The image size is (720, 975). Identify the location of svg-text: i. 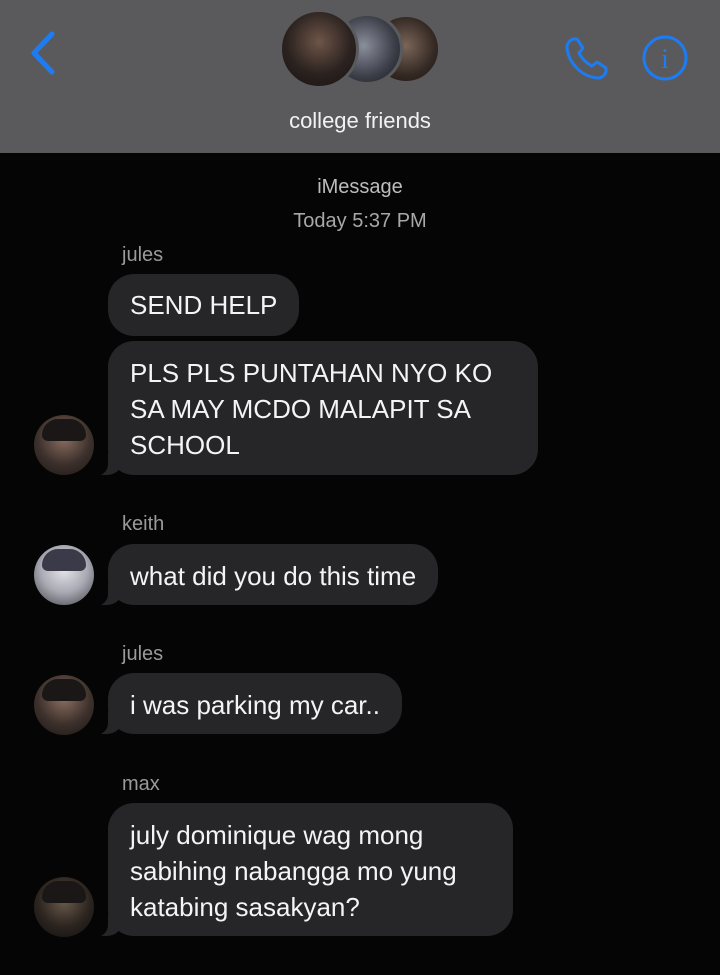
(665, 59).